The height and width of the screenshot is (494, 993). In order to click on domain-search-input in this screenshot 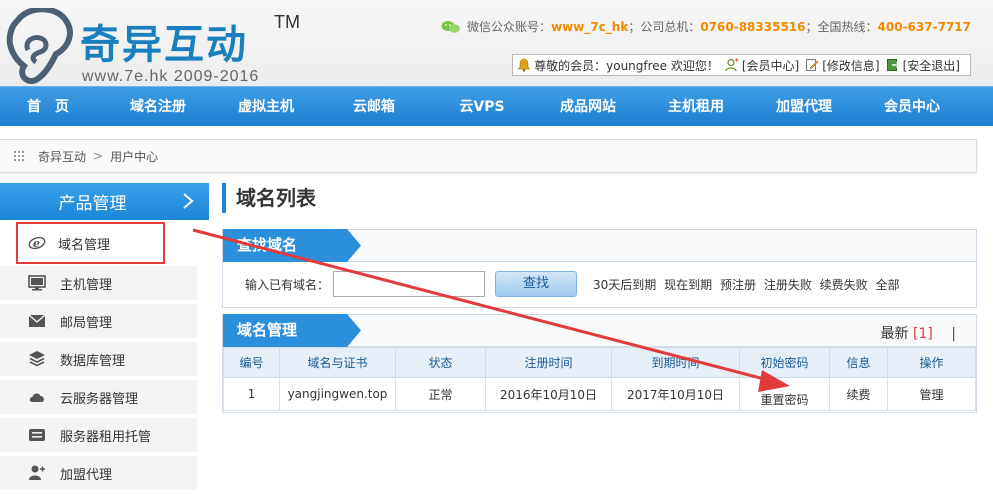, I will do `click(409, 284)`.